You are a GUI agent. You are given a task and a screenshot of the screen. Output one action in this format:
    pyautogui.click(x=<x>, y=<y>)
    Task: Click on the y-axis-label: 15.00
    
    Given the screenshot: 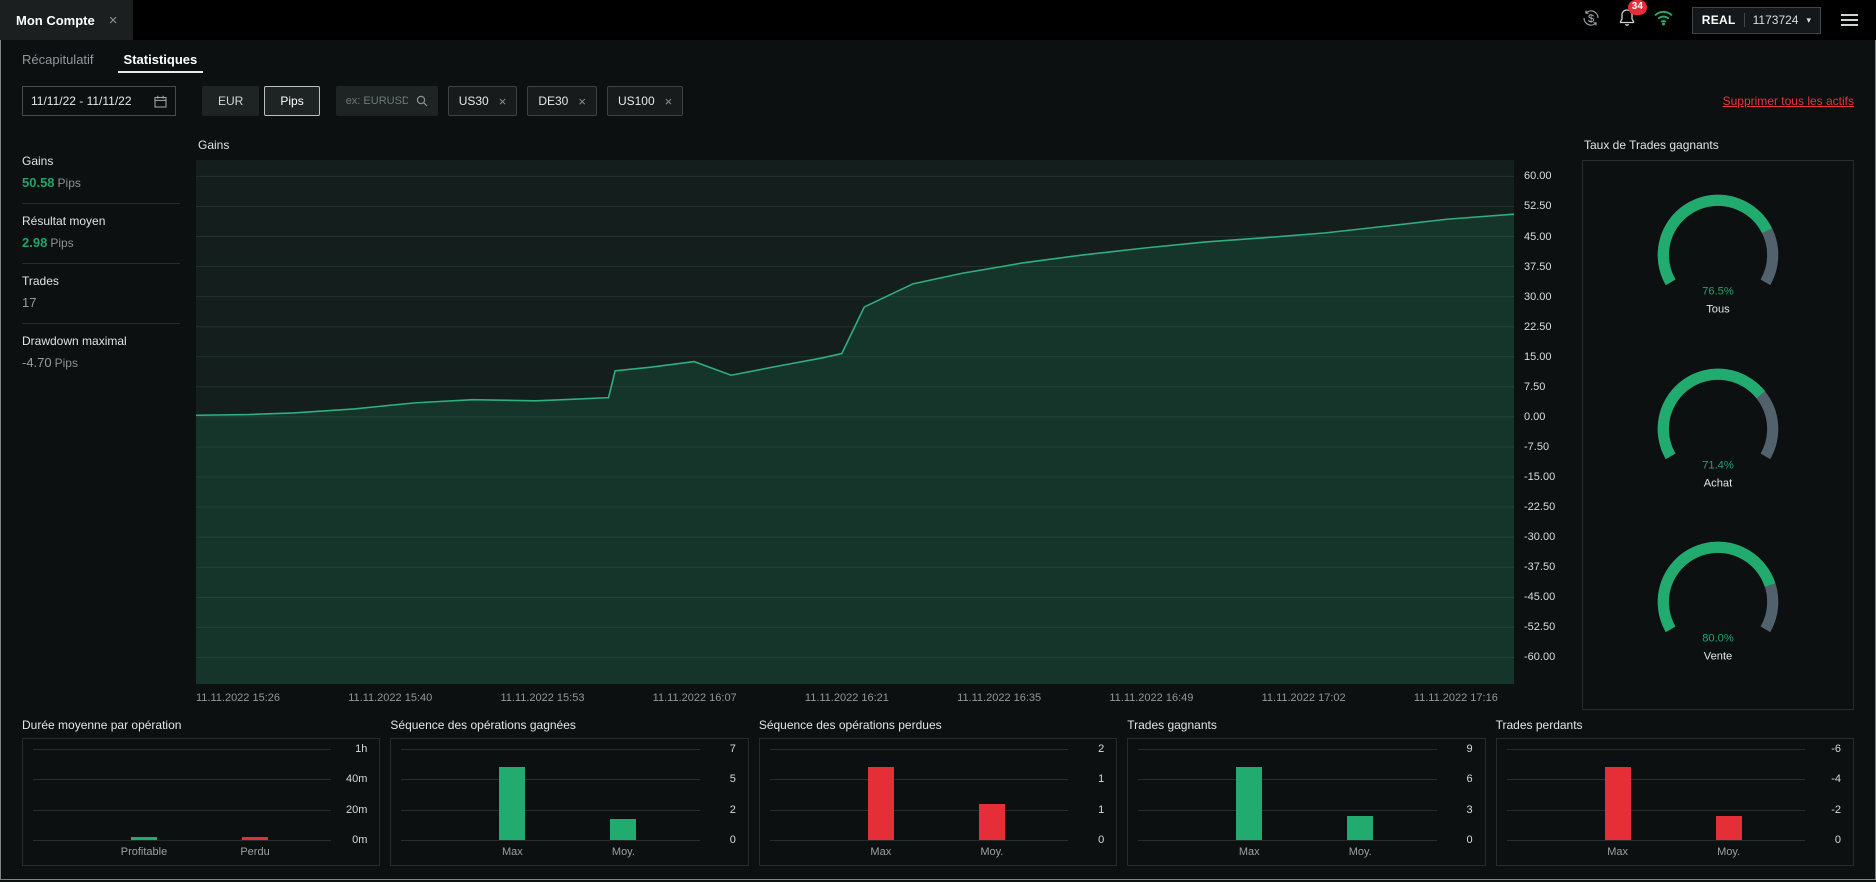 What is the action you would take?
    pyautogui.click(x=1538, y=356)
    